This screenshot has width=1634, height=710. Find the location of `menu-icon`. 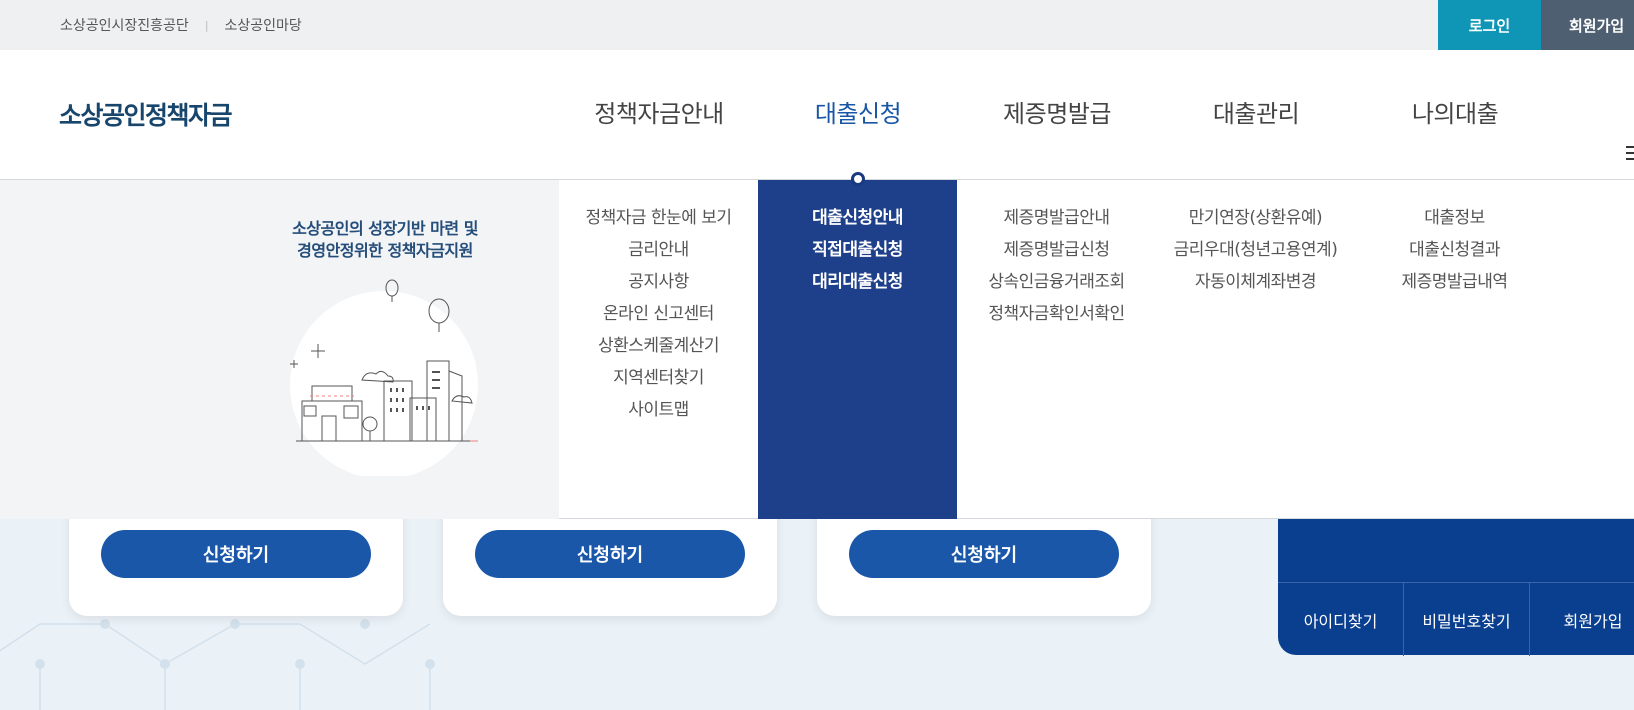

menu-icon is located at coordinates (1630, 156).